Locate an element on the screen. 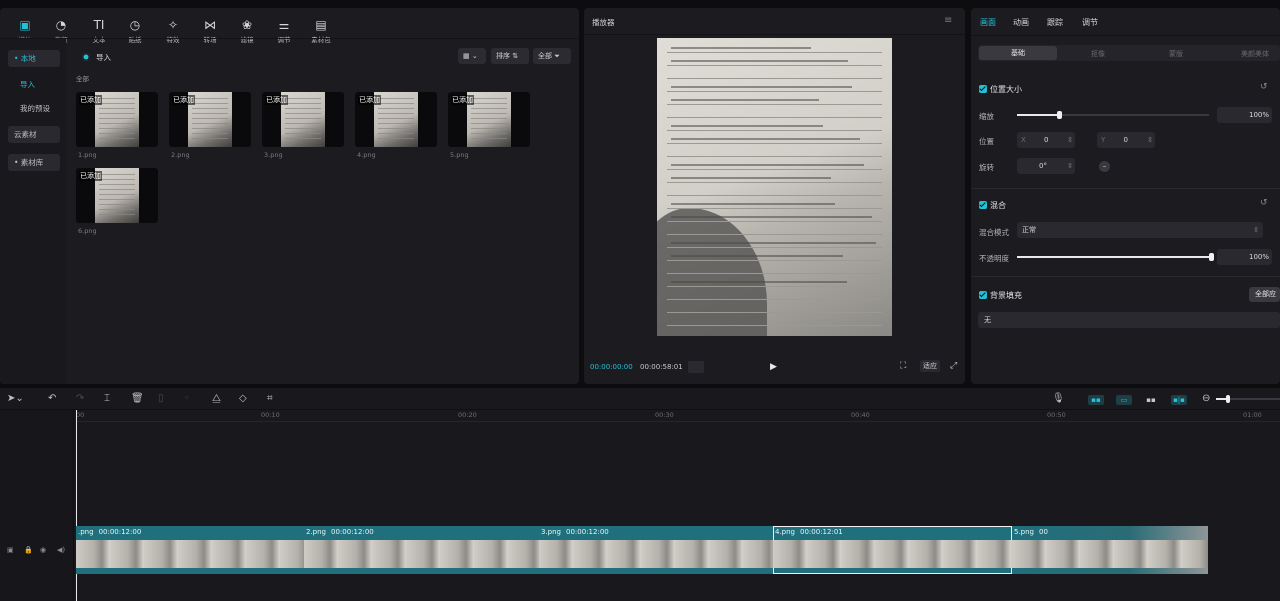 This screenshot has height=601, width=1280. player-menu-icon: ≡ is located at coordinates (948, 20).